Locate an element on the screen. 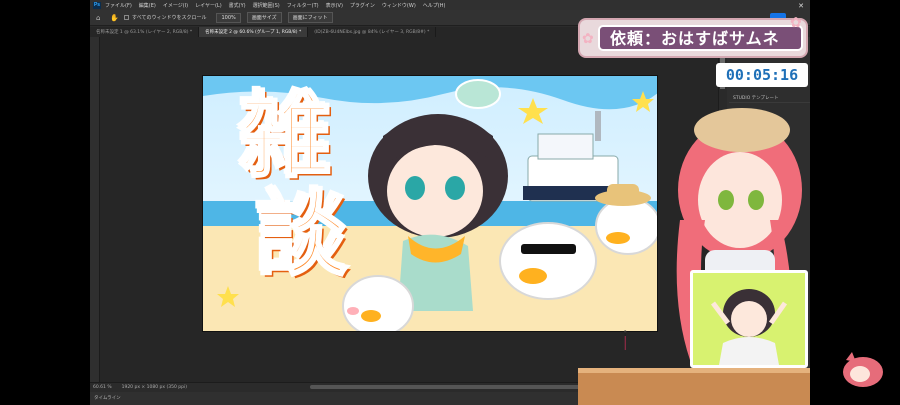 This screenshot has width=900, height=405. desk is located at coordinates (694, 386).